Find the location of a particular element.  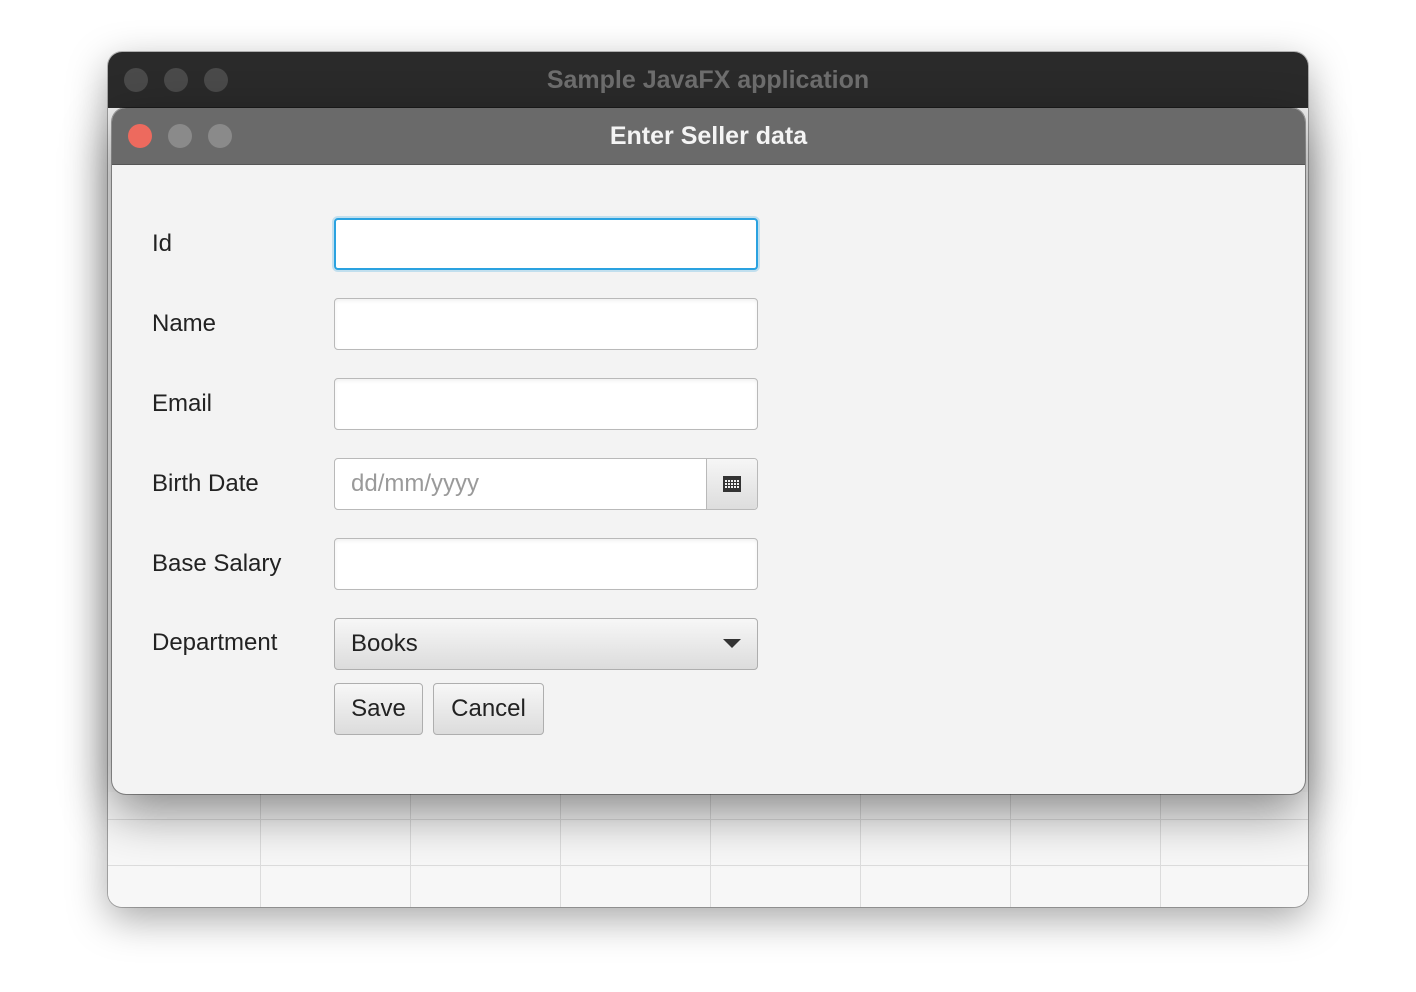

name-input is located at coordinates (546, 324).